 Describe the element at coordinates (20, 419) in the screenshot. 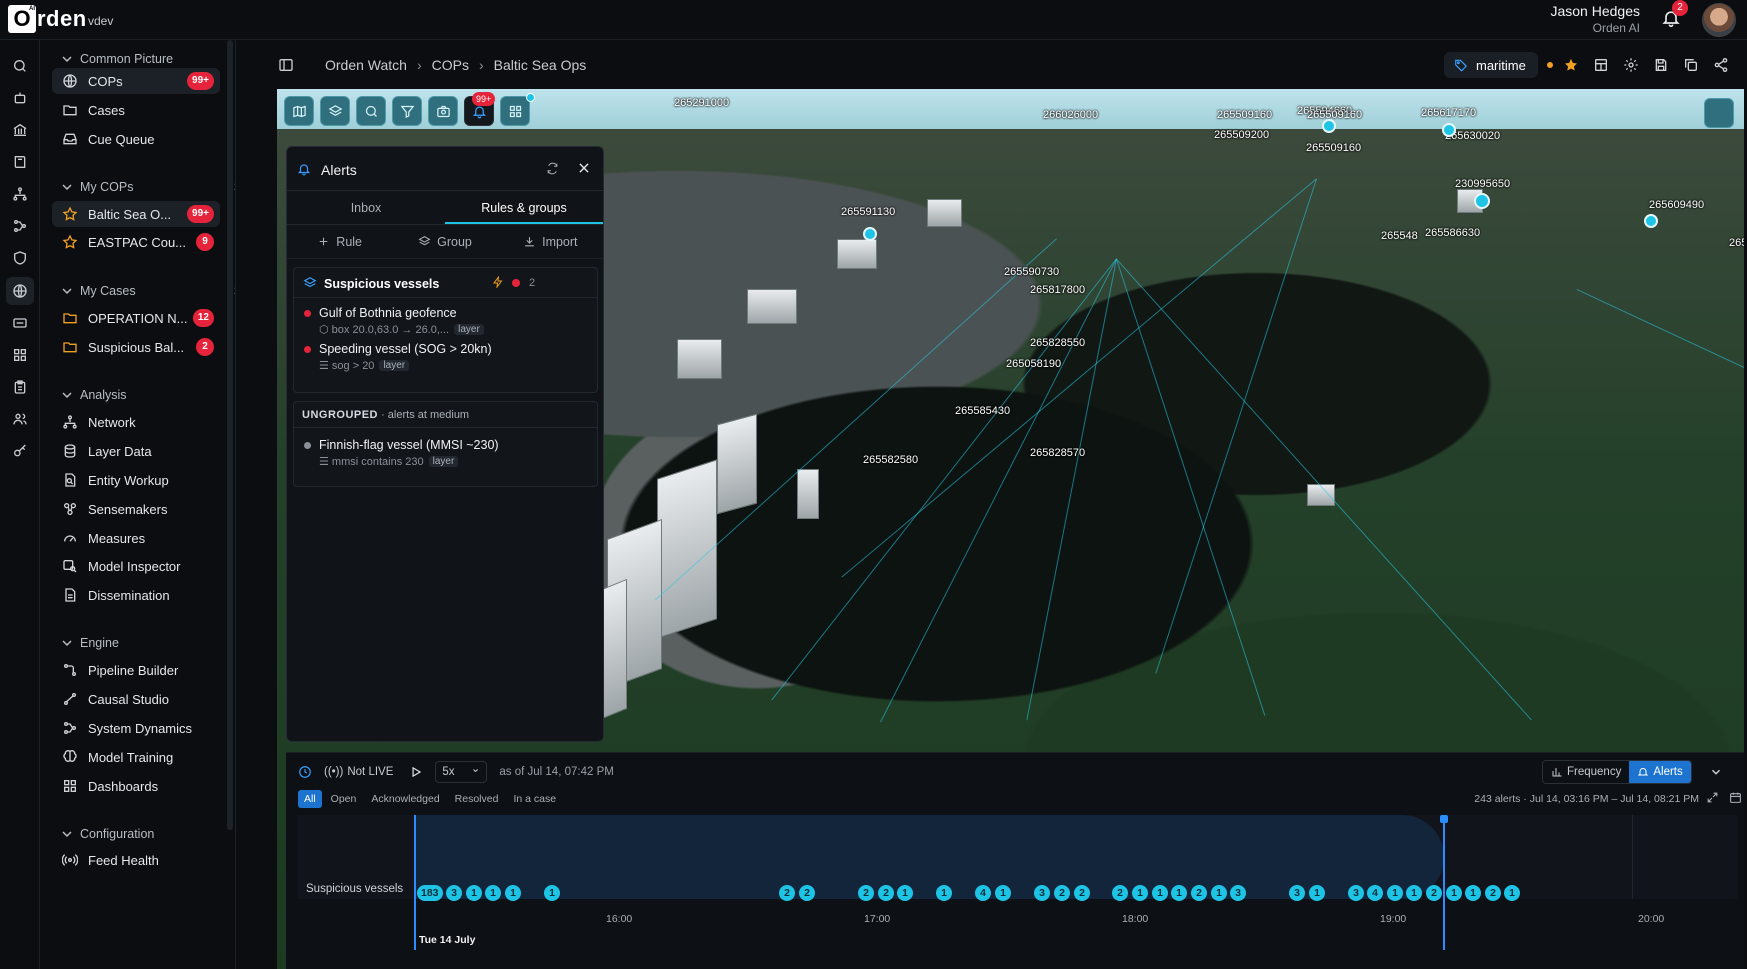

I see `users-icon` at that location.